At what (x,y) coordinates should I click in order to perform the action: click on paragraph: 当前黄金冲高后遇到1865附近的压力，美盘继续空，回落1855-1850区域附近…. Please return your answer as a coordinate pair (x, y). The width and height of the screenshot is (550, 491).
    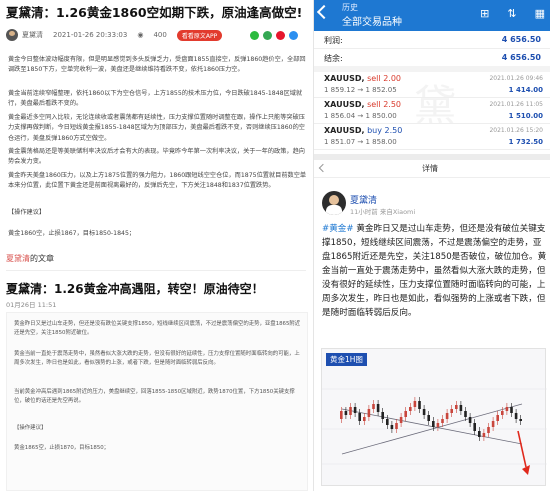
    Looking at the image, I should click on (154, 397).